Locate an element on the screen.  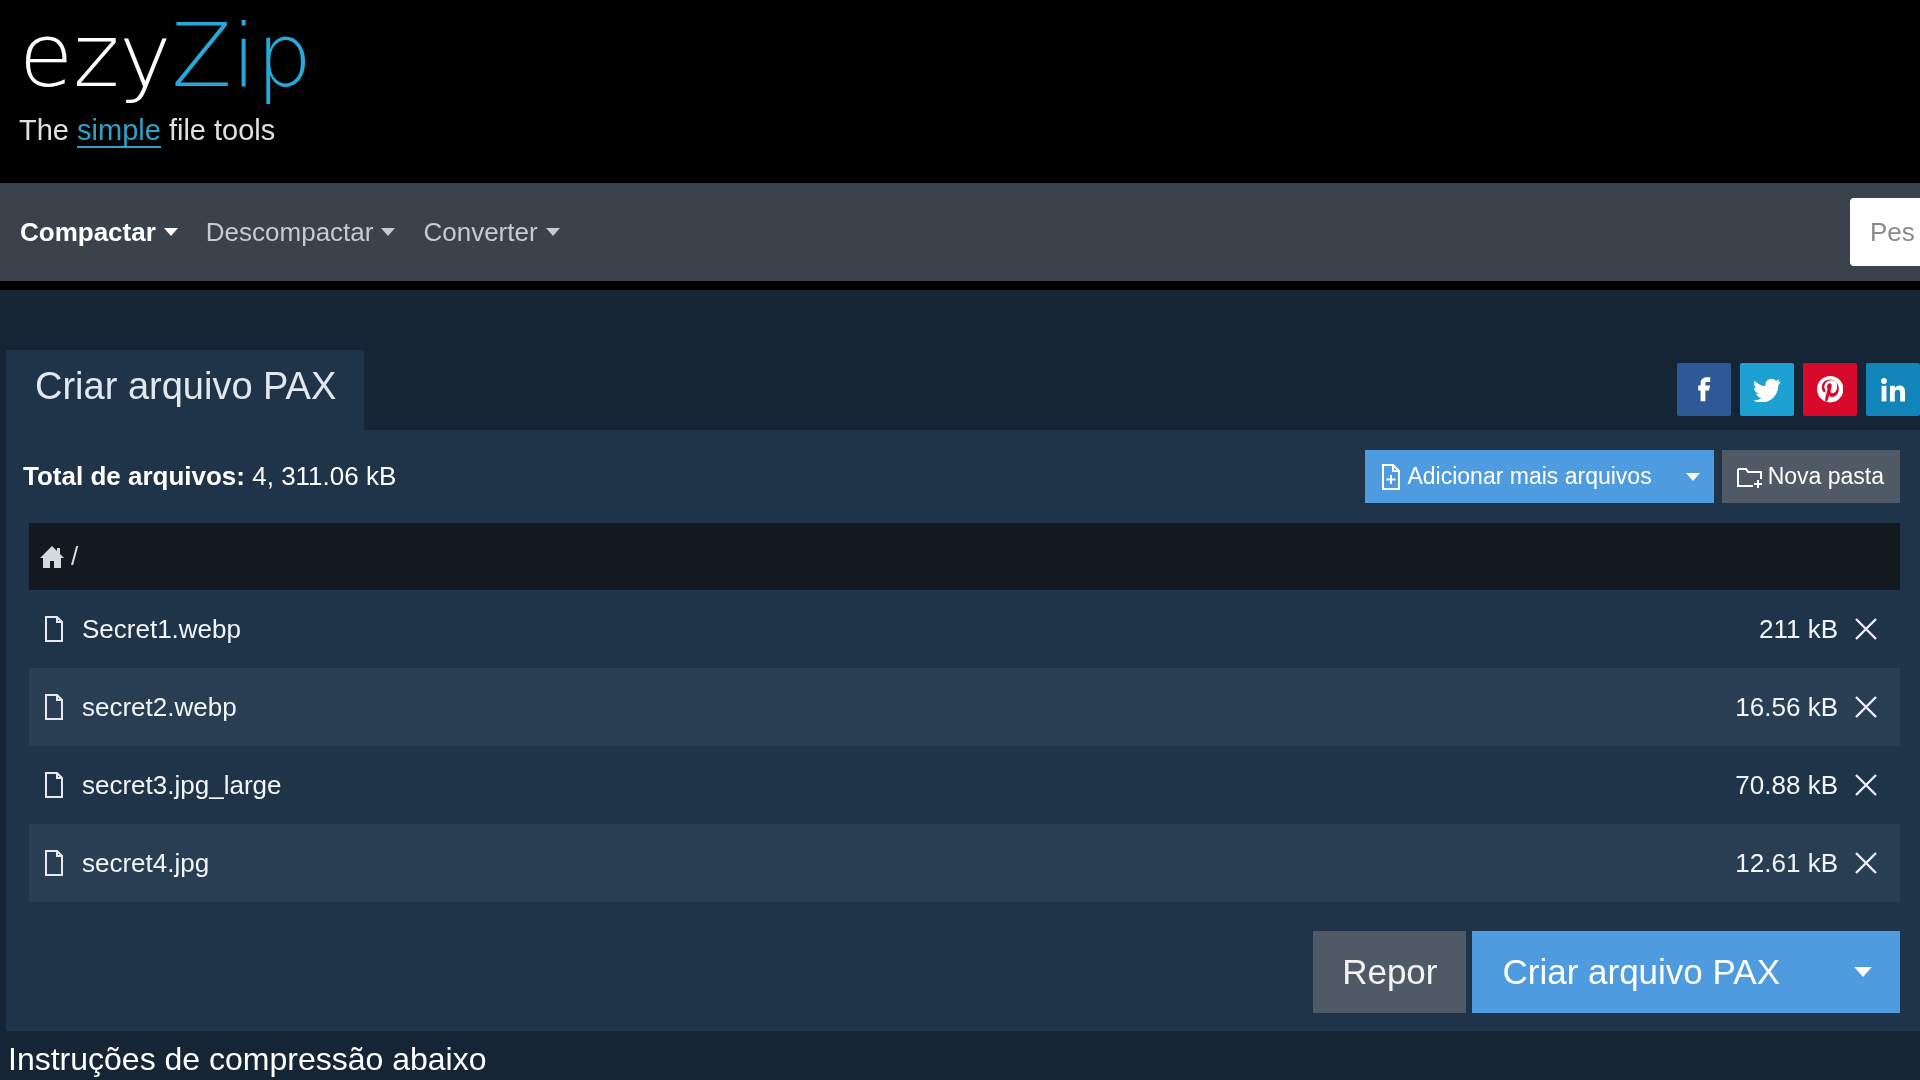
tagline: The simple file tools is located at coordinates (147, 130).